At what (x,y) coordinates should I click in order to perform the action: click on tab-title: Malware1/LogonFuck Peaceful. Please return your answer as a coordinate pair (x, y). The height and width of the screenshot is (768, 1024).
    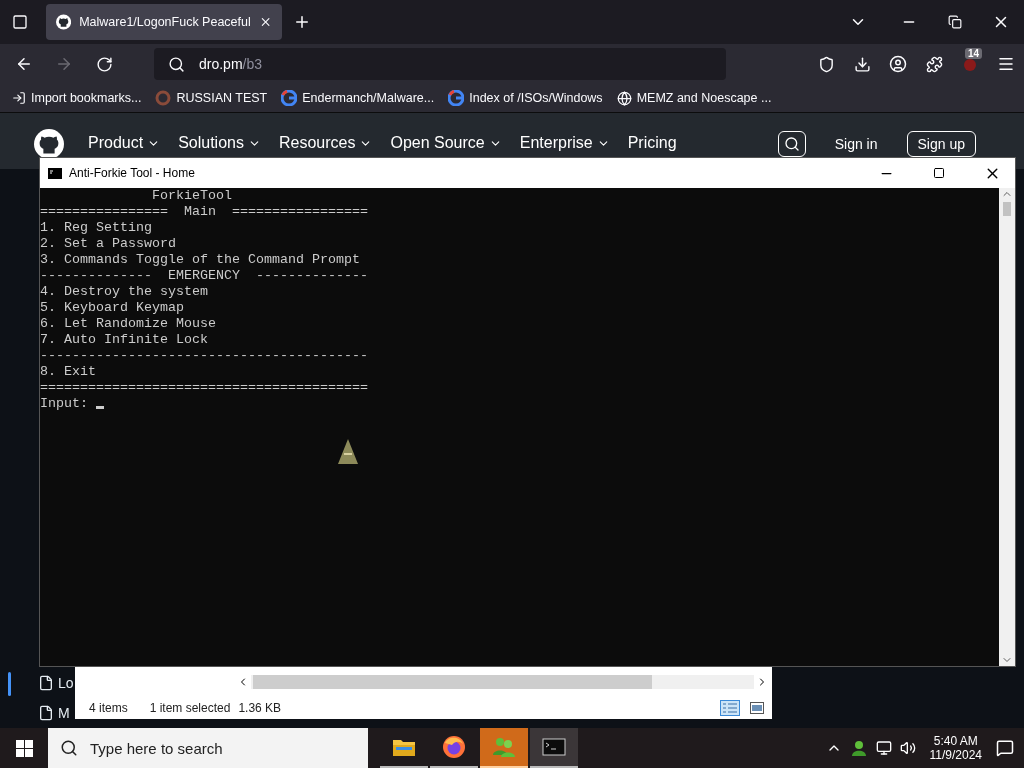
    Looking at the image, I should click on (165, 22).